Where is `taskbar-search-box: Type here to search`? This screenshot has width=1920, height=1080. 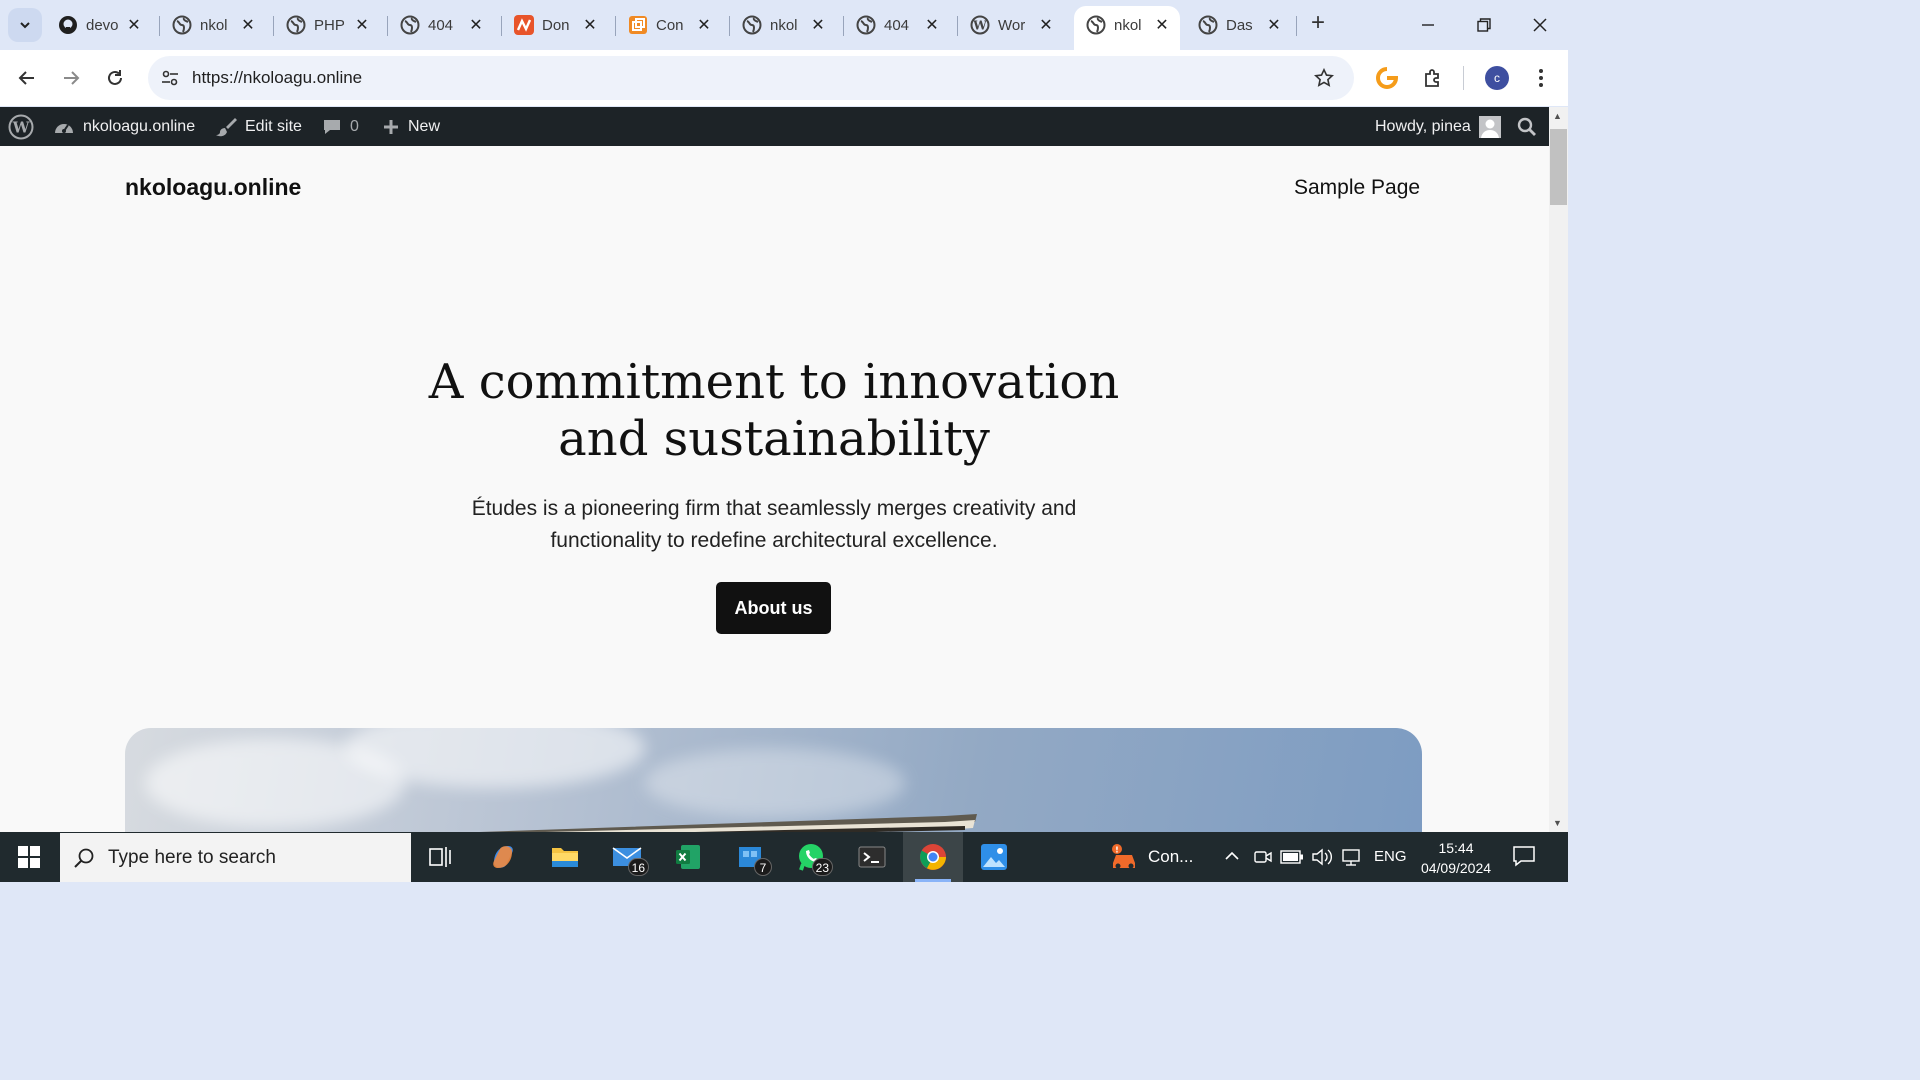 taskbar-search-box: Type here to search is located at coordinates (235, 857).